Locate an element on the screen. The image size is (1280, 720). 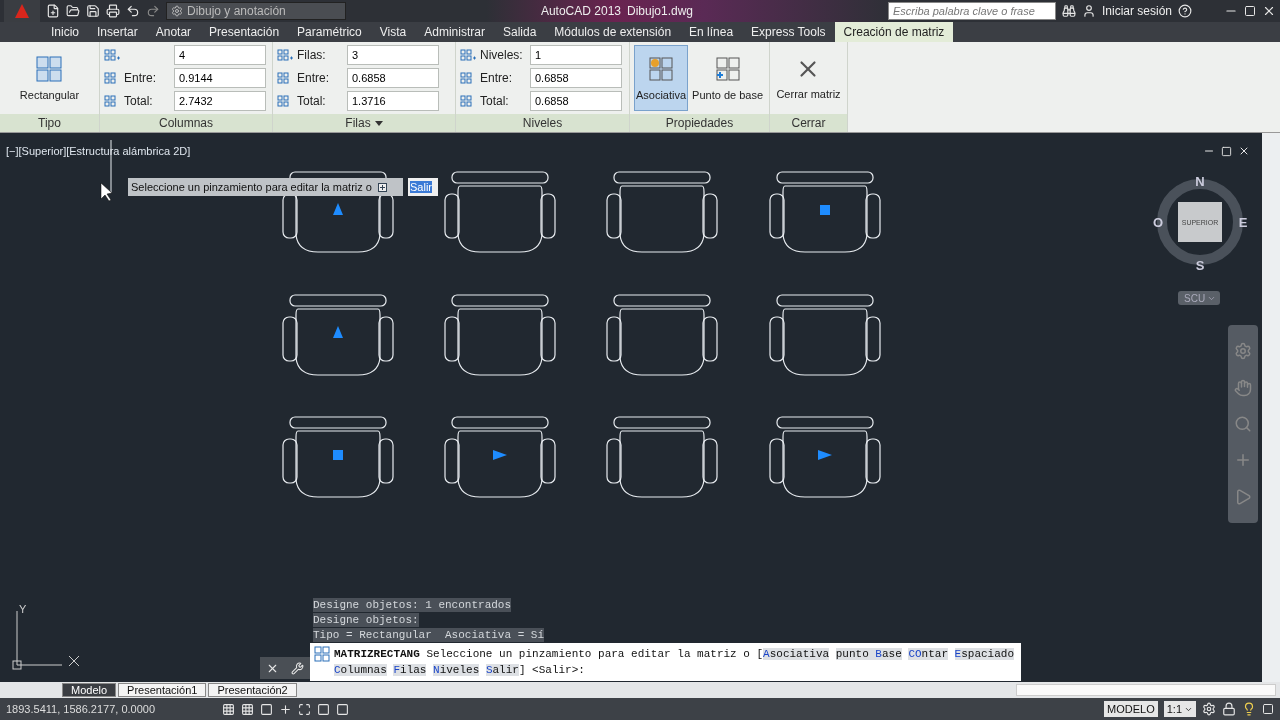
property-button: Punto de base is located at coordinates (728, 78).